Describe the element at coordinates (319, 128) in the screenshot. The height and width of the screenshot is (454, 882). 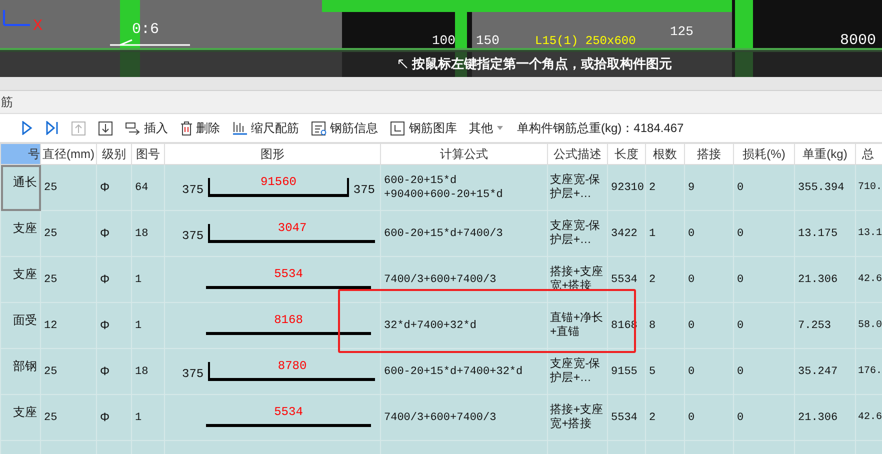
I see `list-icon` at that location.